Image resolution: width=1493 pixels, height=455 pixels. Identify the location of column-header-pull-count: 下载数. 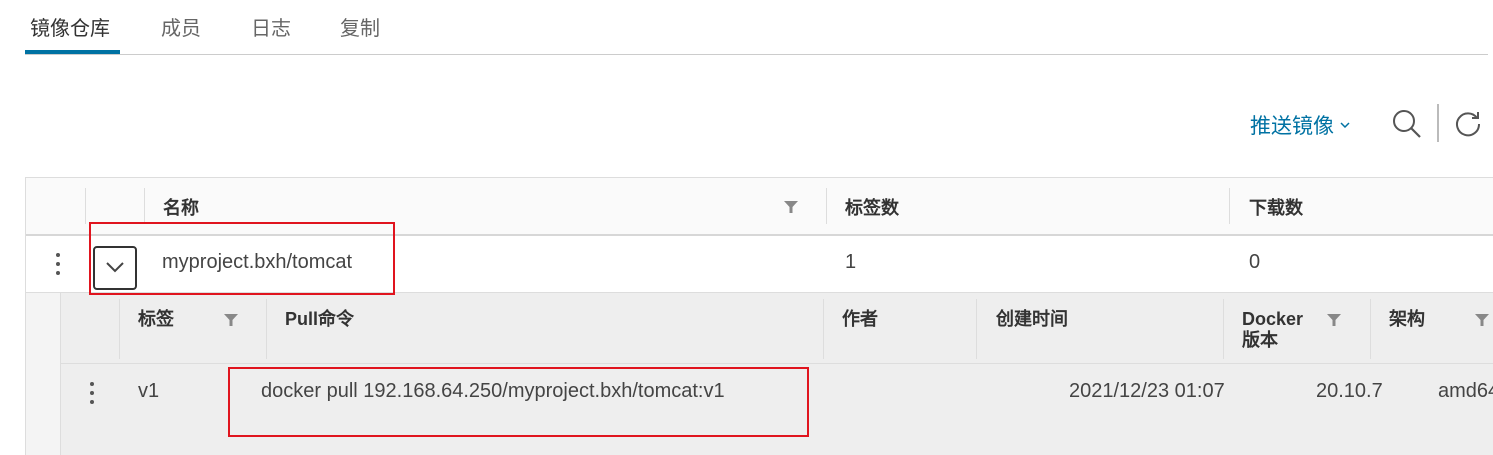
(1276, 207).